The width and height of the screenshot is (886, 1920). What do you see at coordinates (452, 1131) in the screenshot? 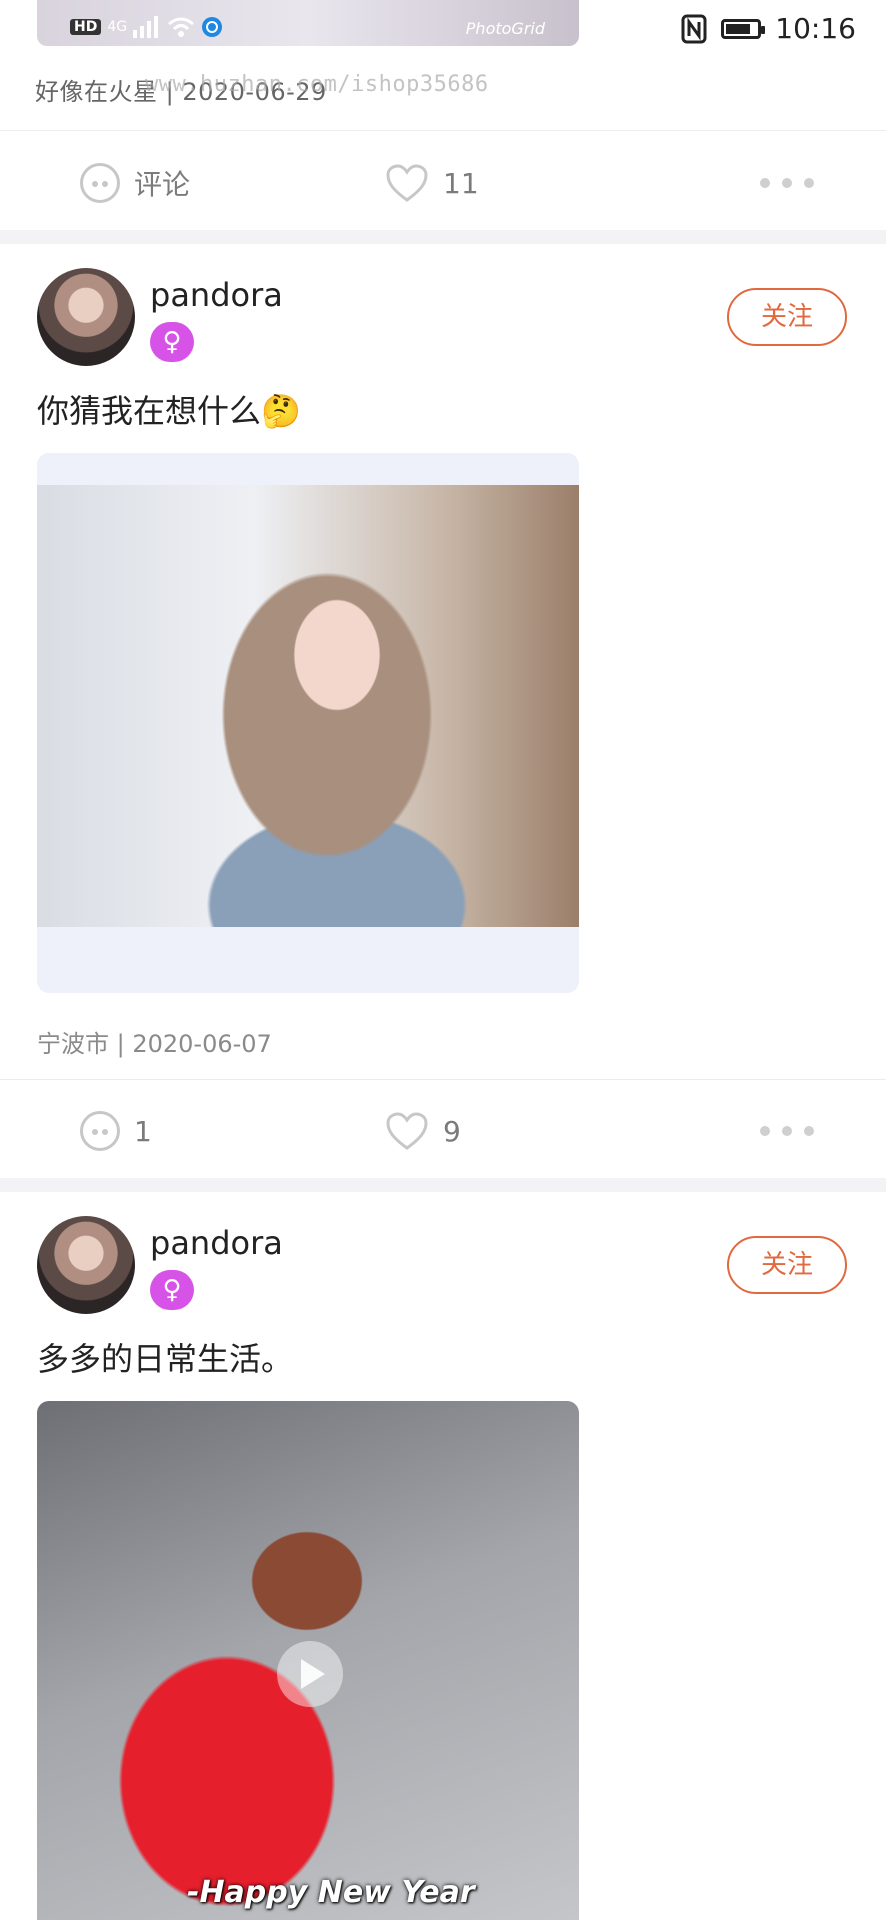
I see `like-count: 9` at bounding box center [452, 1131].